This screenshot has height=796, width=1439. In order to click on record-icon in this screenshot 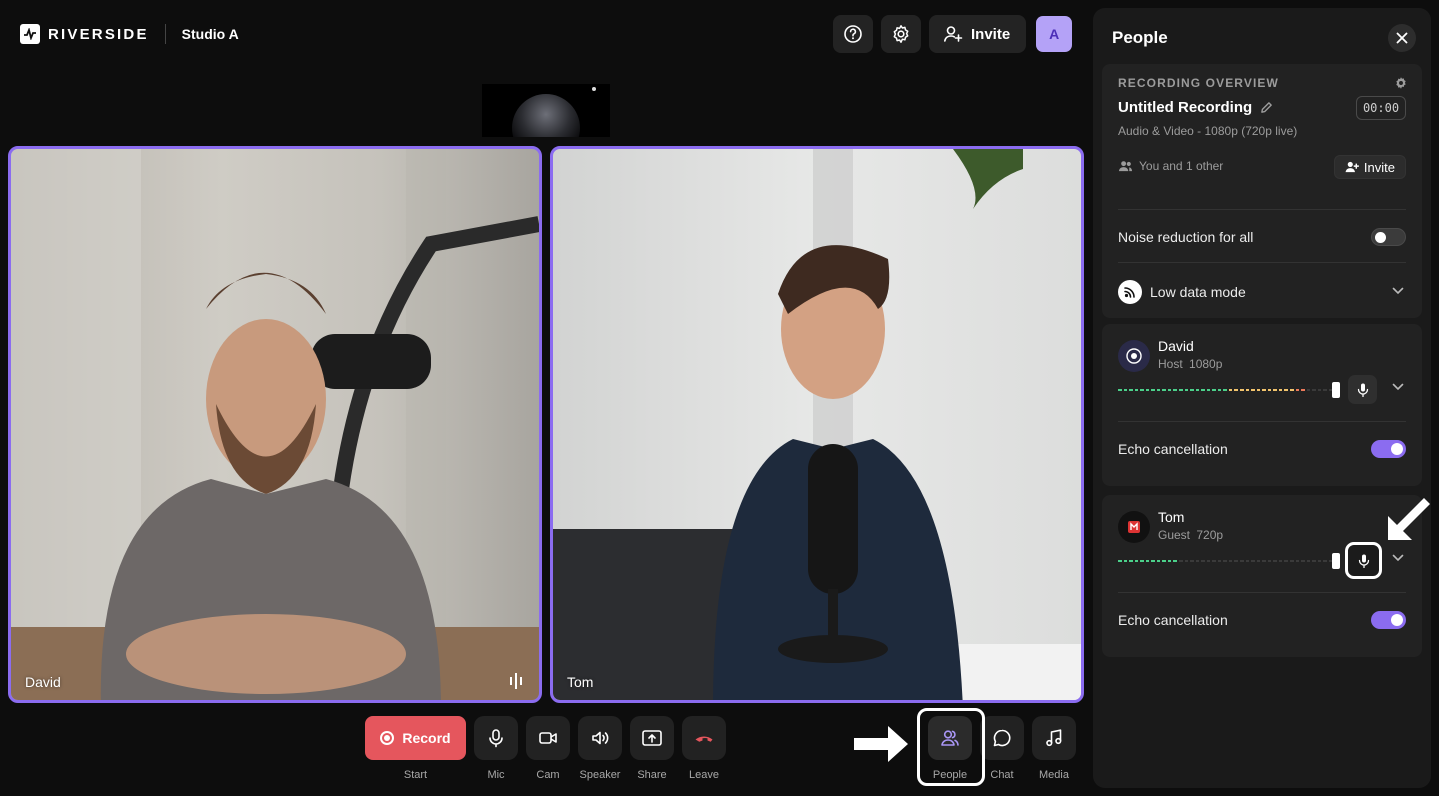, I will do `click(387, 738)`.